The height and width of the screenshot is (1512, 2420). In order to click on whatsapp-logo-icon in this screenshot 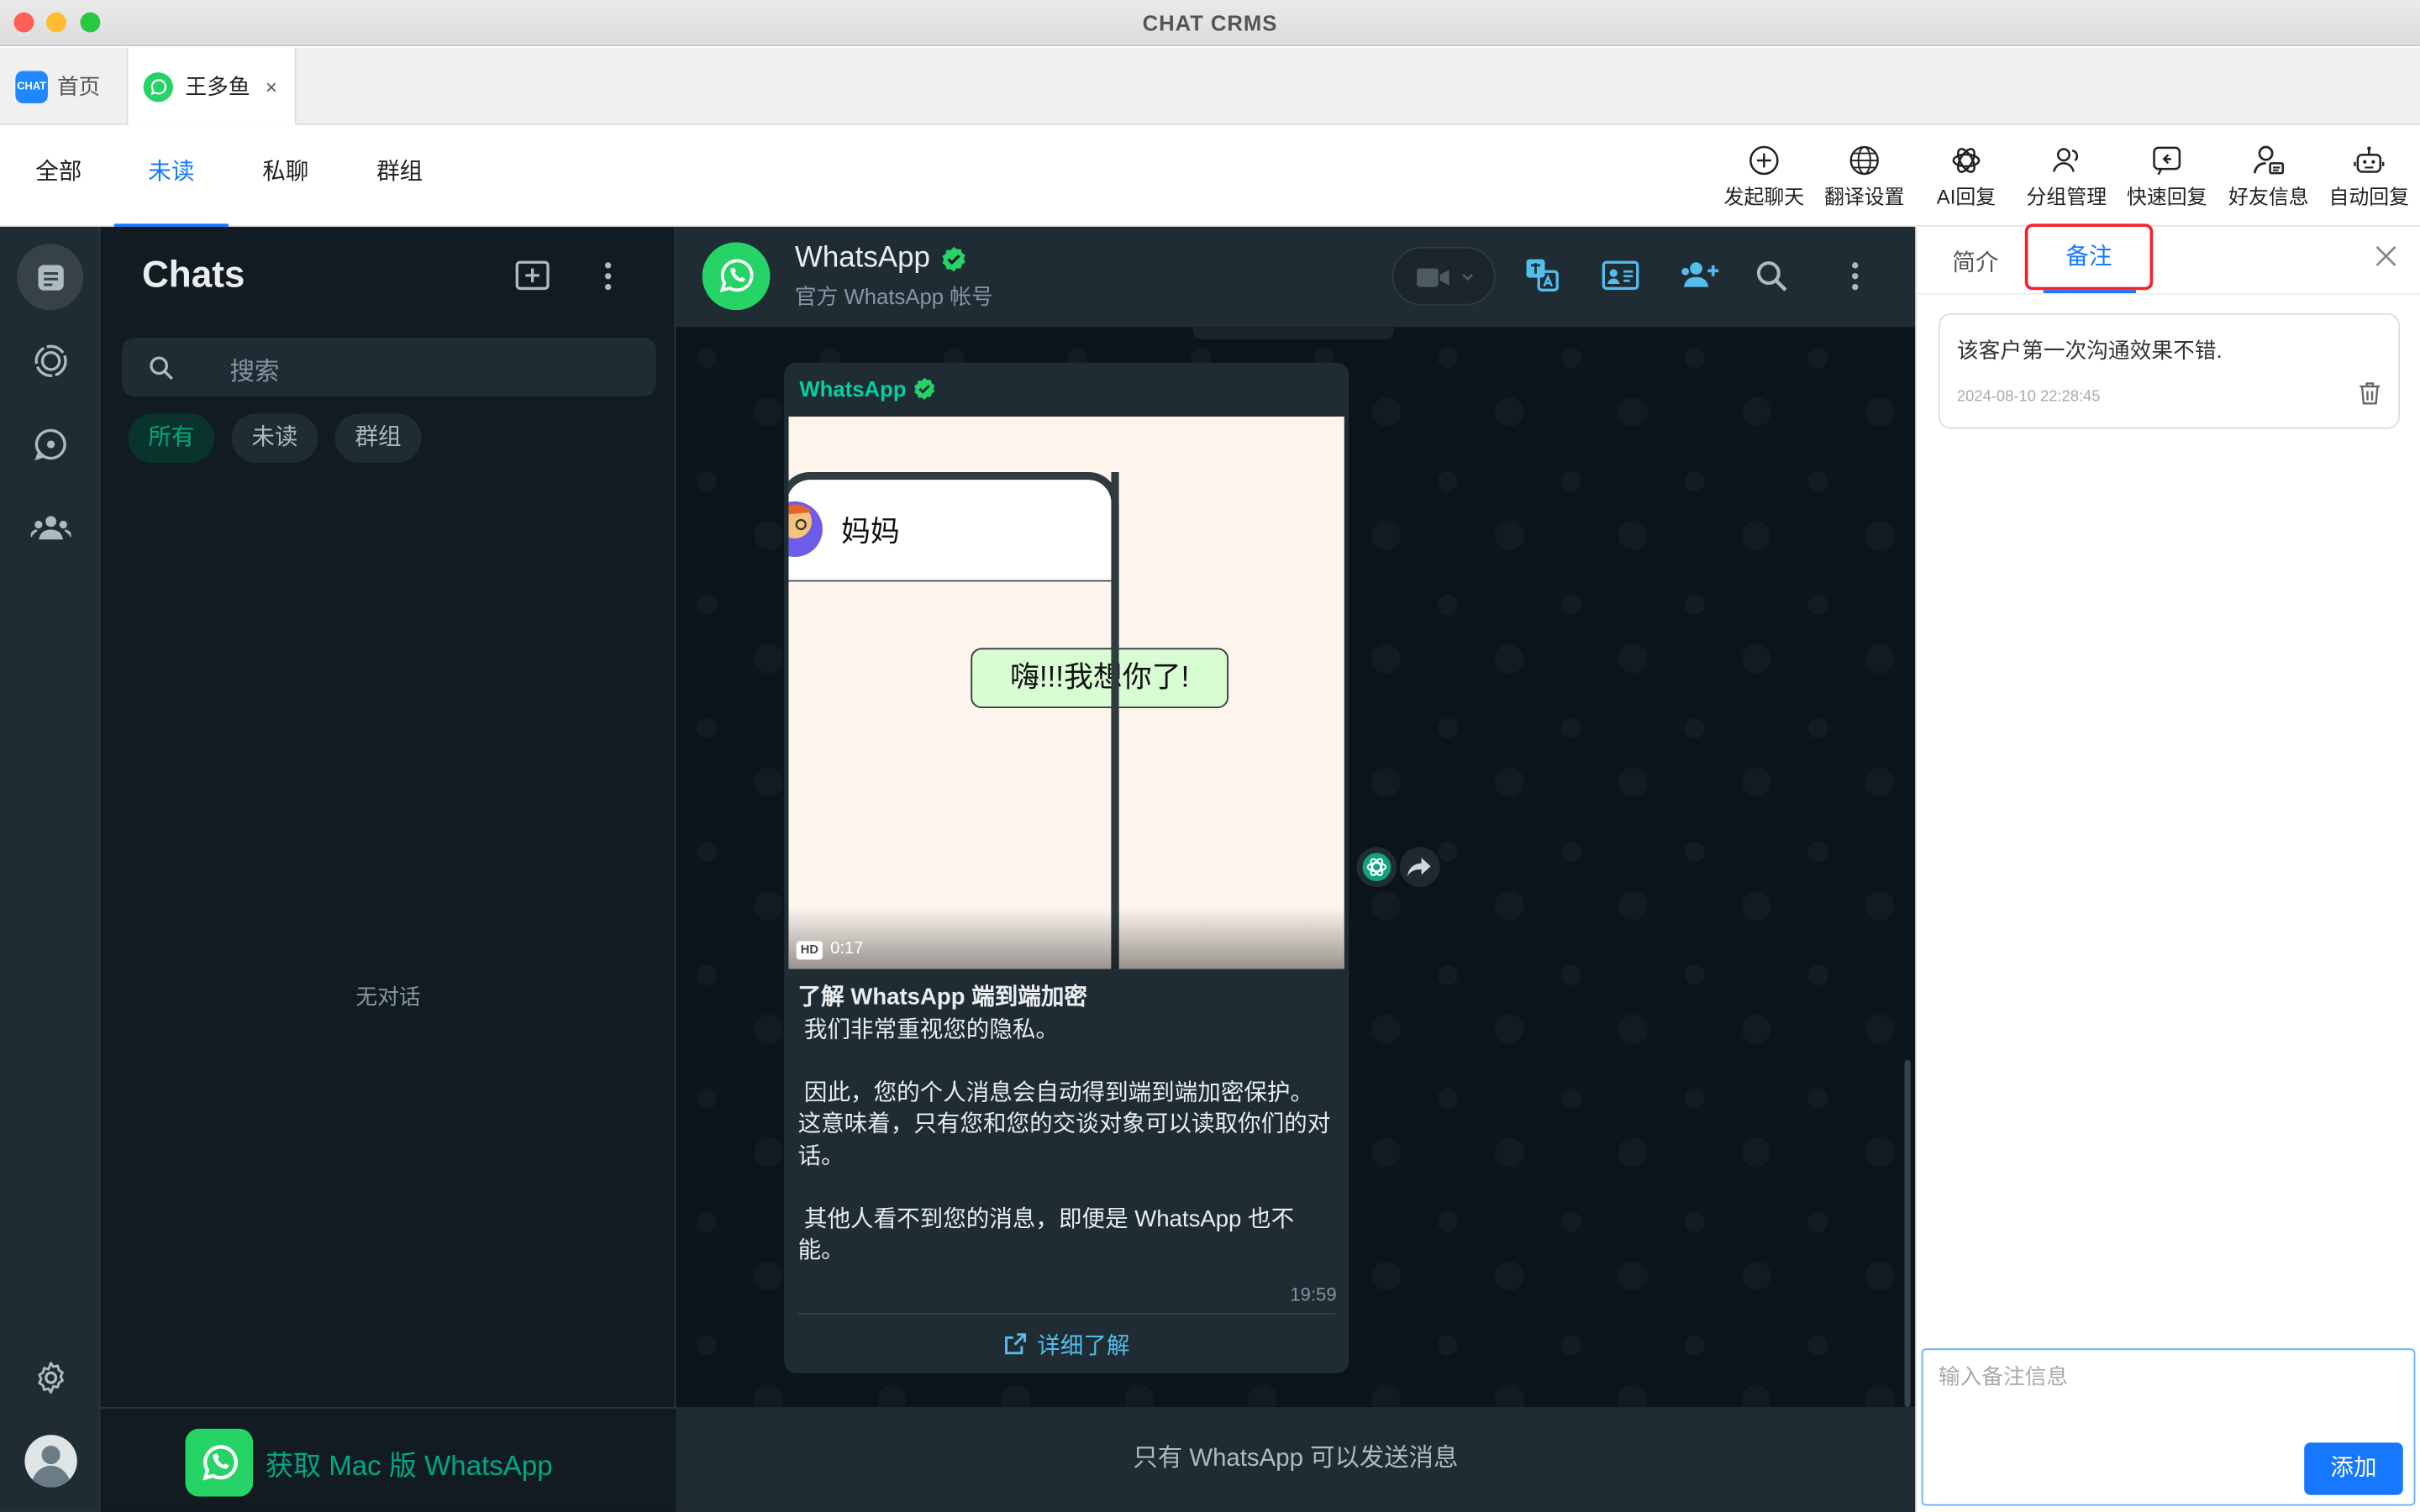, I will do `click(219, 1462)`.